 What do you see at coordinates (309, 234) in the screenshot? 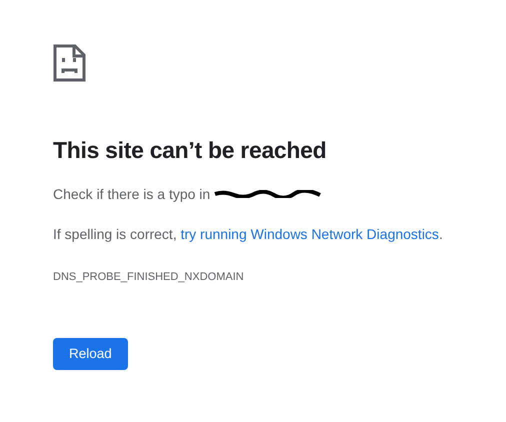
I see `diagnostics-link: try running Windows Network Diagnostics` at bounding box center [309, 234].